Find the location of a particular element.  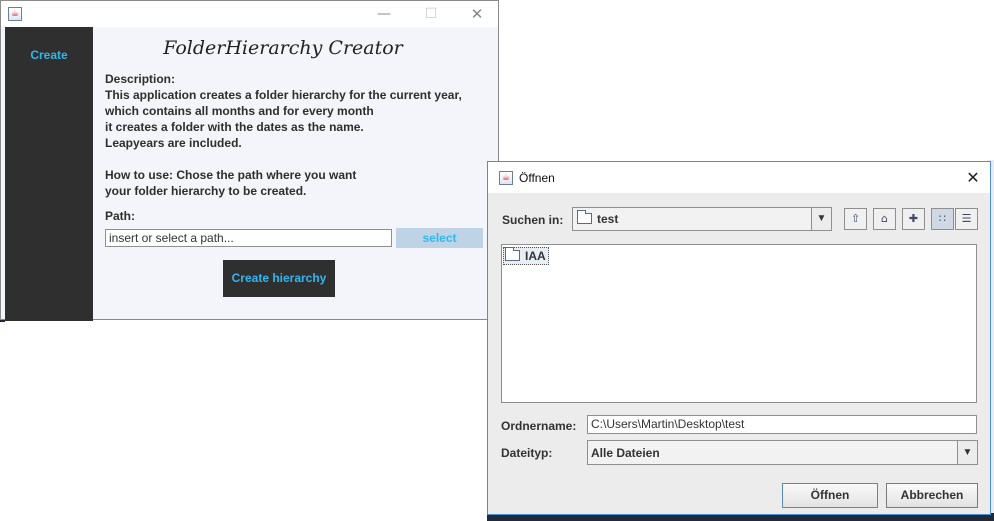

sidebar: Create is located at coordinates (49, 174).